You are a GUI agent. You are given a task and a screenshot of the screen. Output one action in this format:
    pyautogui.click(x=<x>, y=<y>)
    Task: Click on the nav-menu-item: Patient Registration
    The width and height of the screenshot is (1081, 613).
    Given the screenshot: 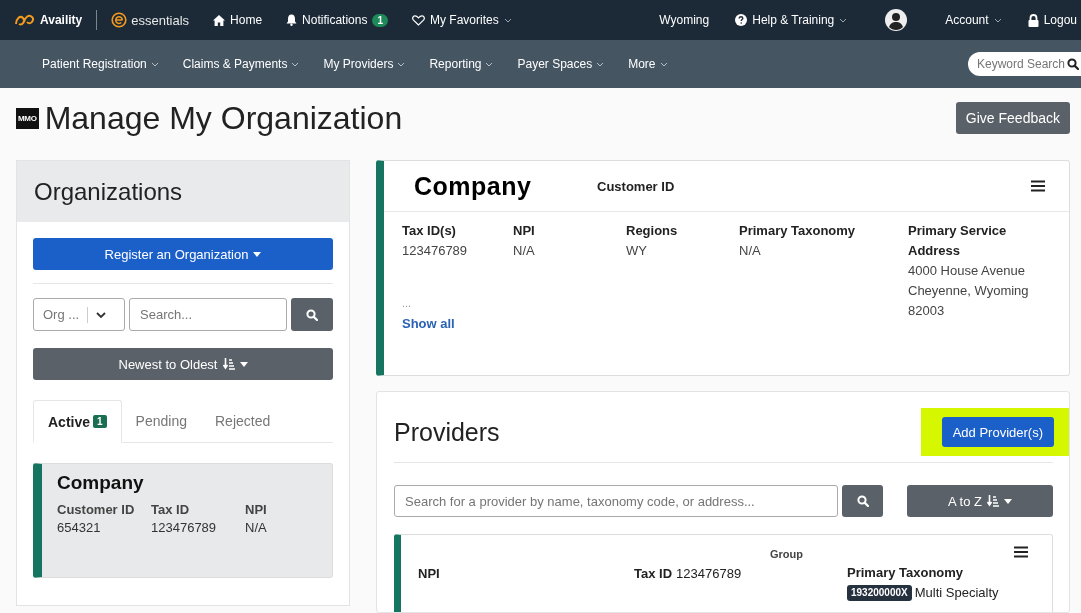 What is the action you would take?
    pyautogui.click(x=100, y=64)
    